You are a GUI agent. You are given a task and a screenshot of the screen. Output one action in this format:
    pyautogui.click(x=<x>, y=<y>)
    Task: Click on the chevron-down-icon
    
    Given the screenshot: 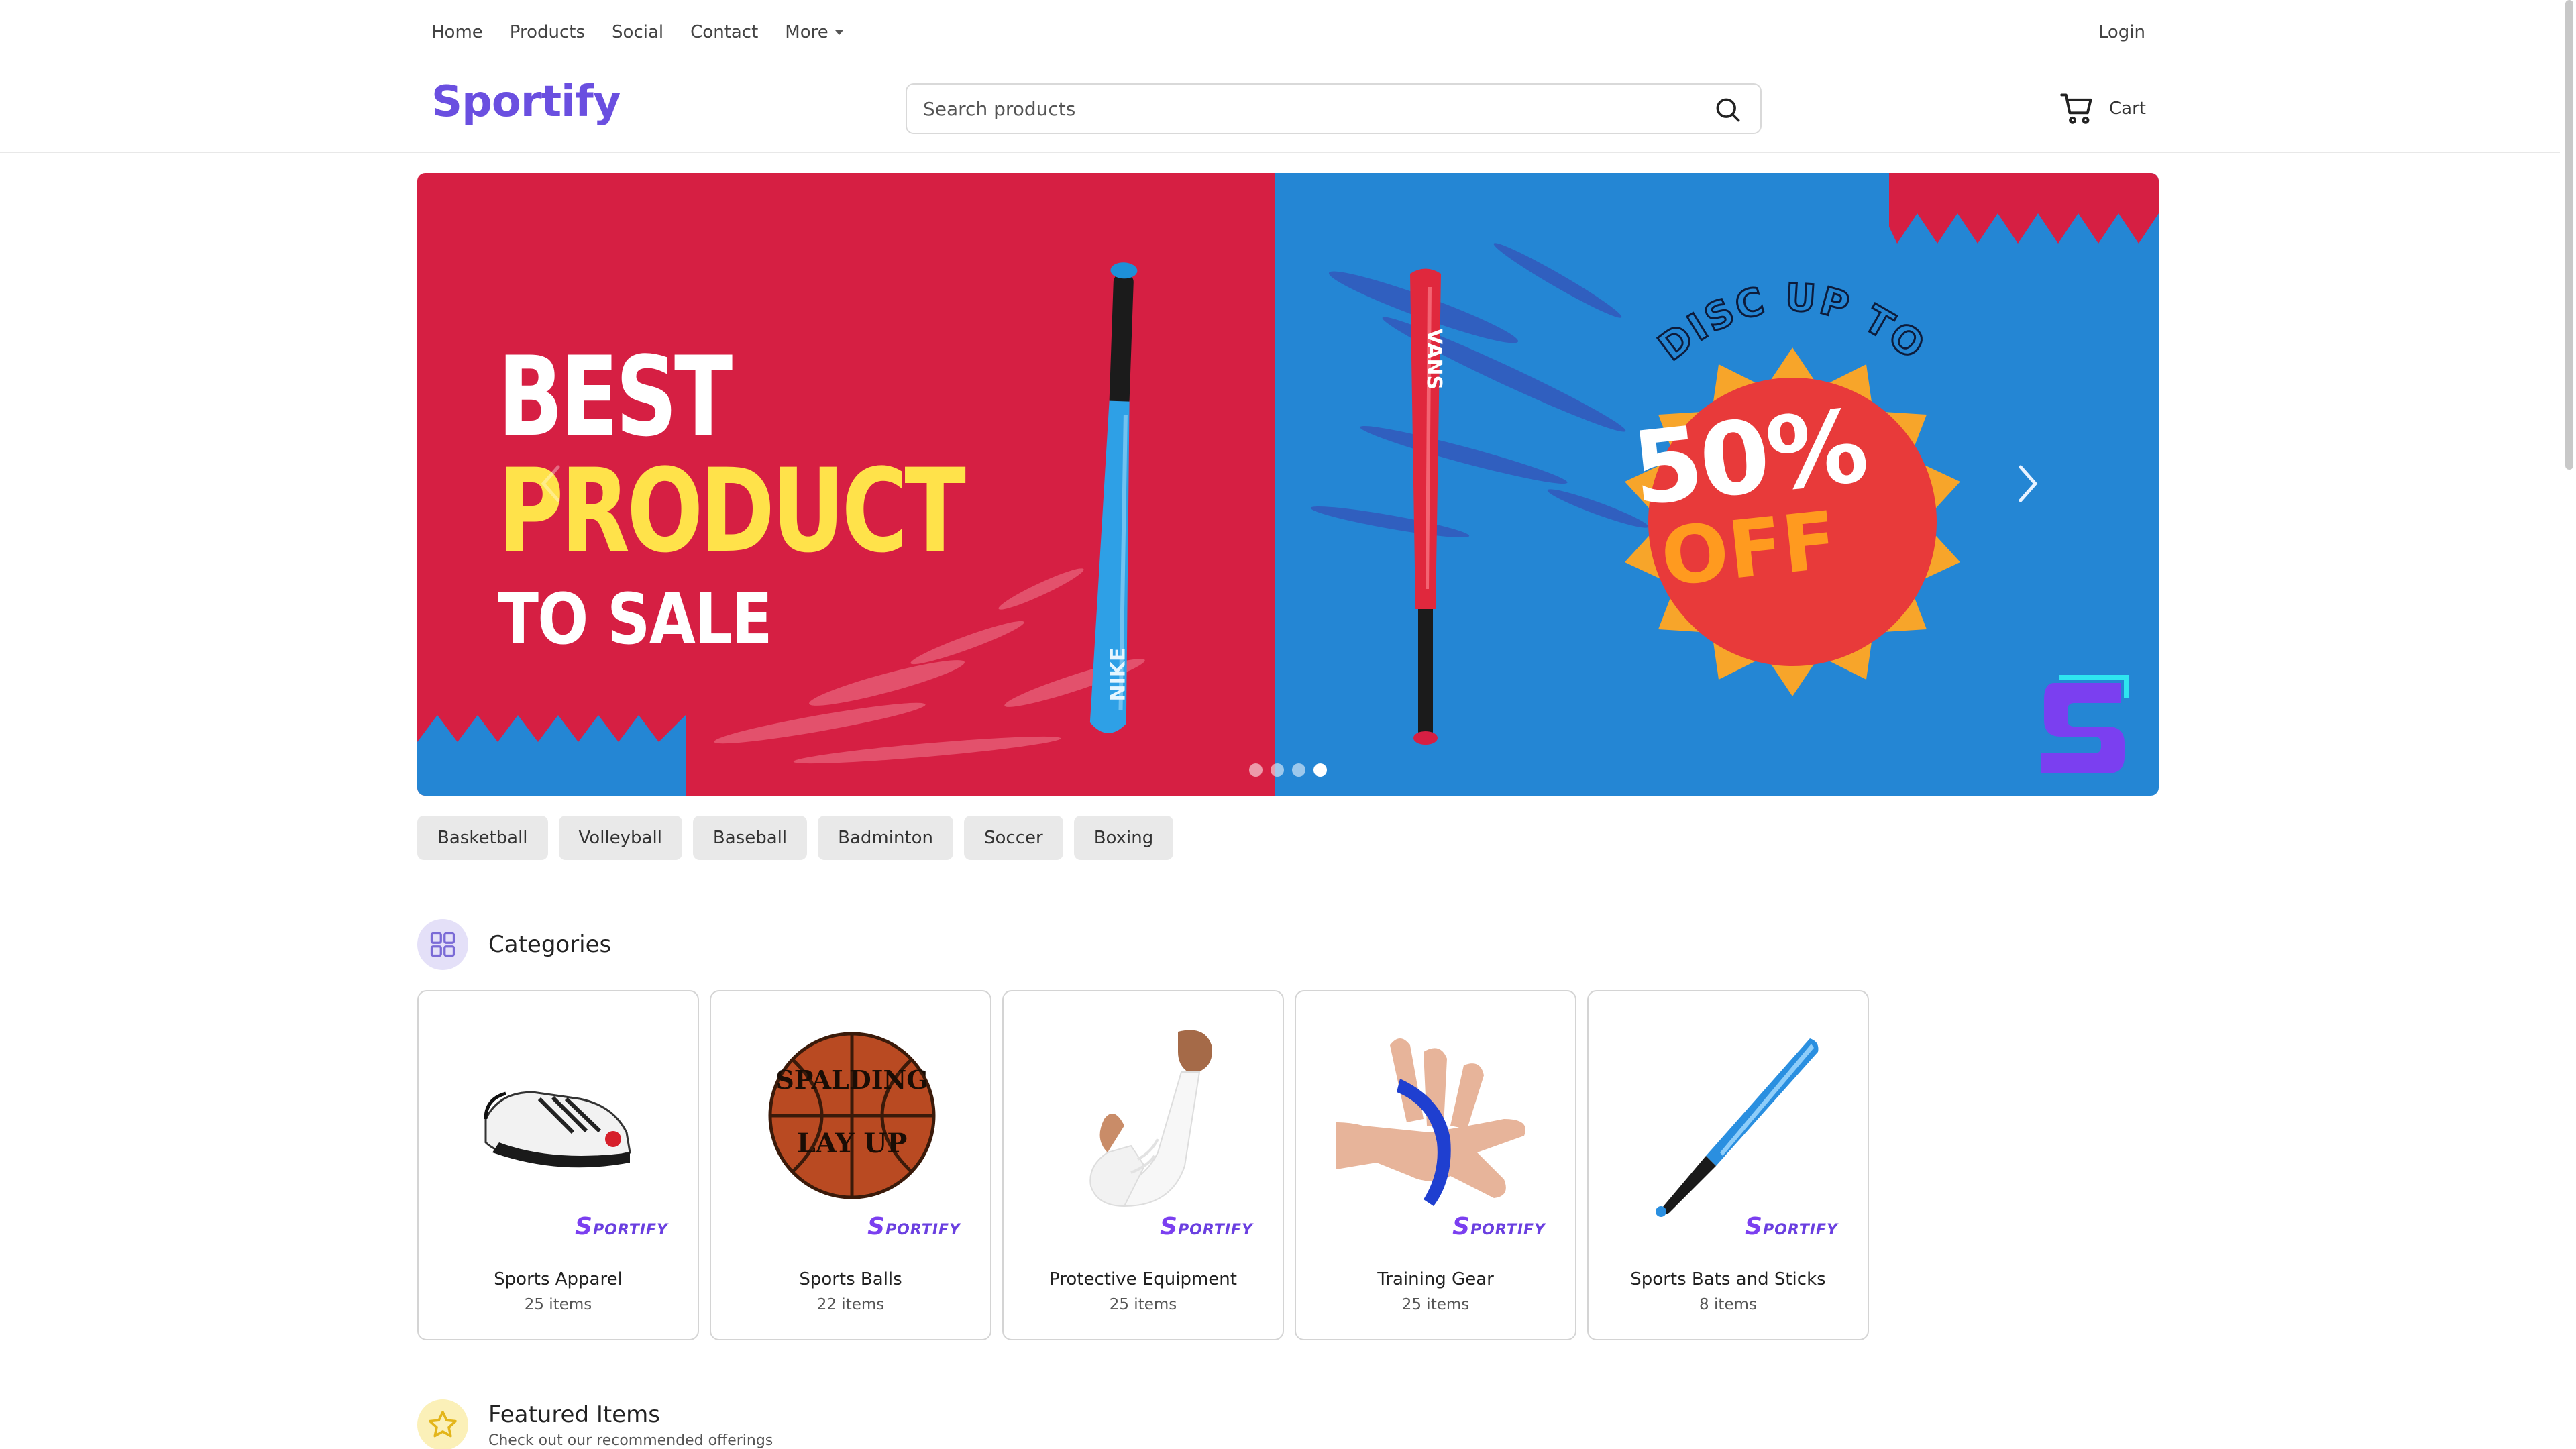 What is the action you would take?
    pyautogui.click(x=839, y=32)
    